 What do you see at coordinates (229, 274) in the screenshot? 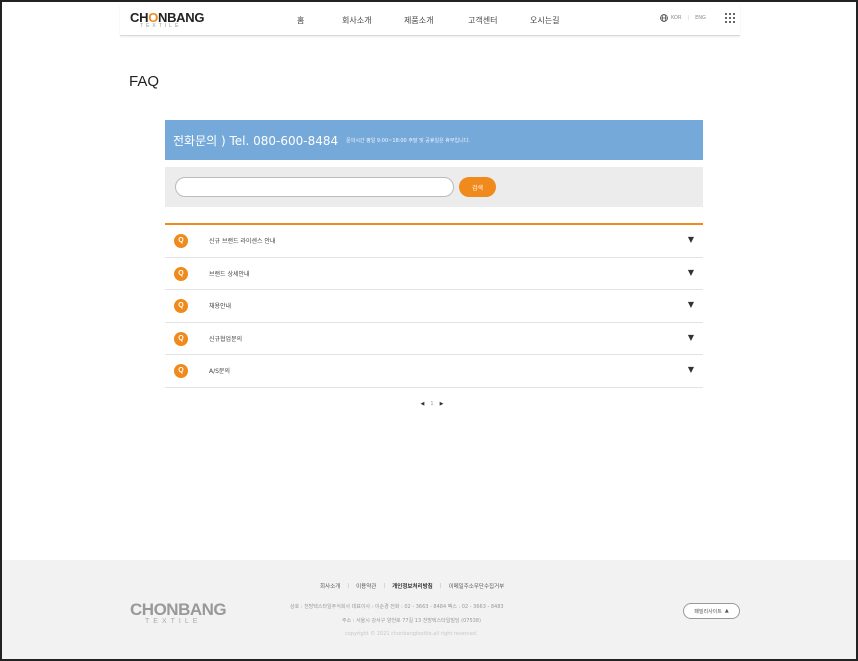
I see `faq-question: 브랜드 상세안내` at bounding box center [229, 274].